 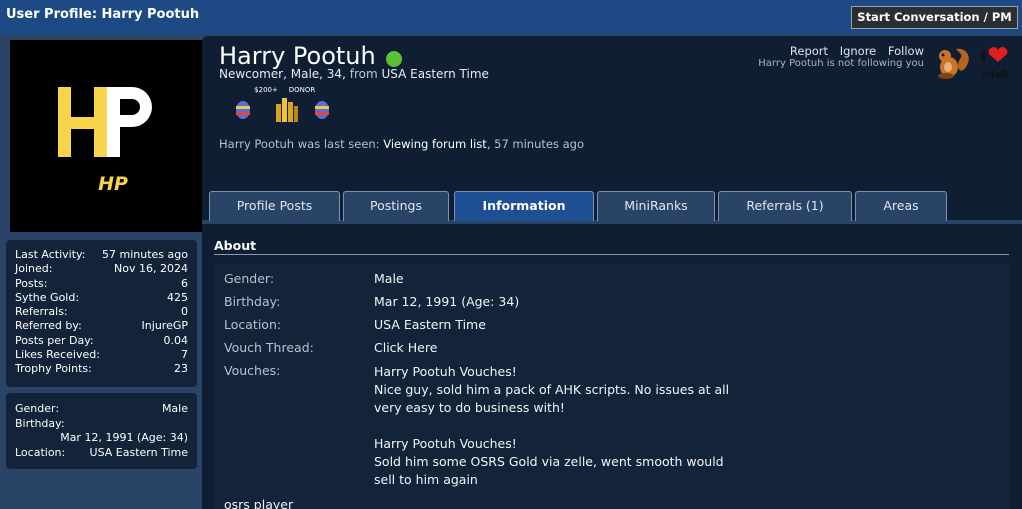 I want to click on stats-label: Referred by:, so click(x=48, y=326).